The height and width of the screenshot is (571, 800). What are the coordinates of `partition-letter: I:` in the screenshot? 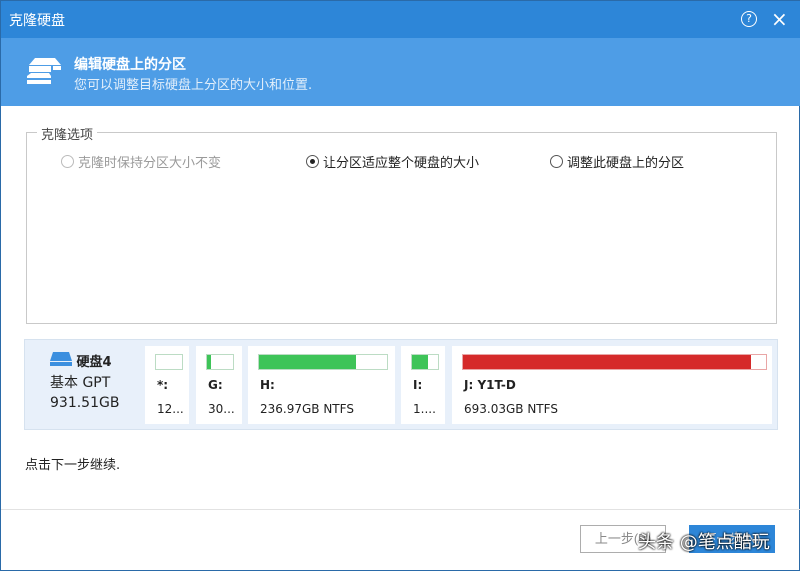 It's located at (418, 385).